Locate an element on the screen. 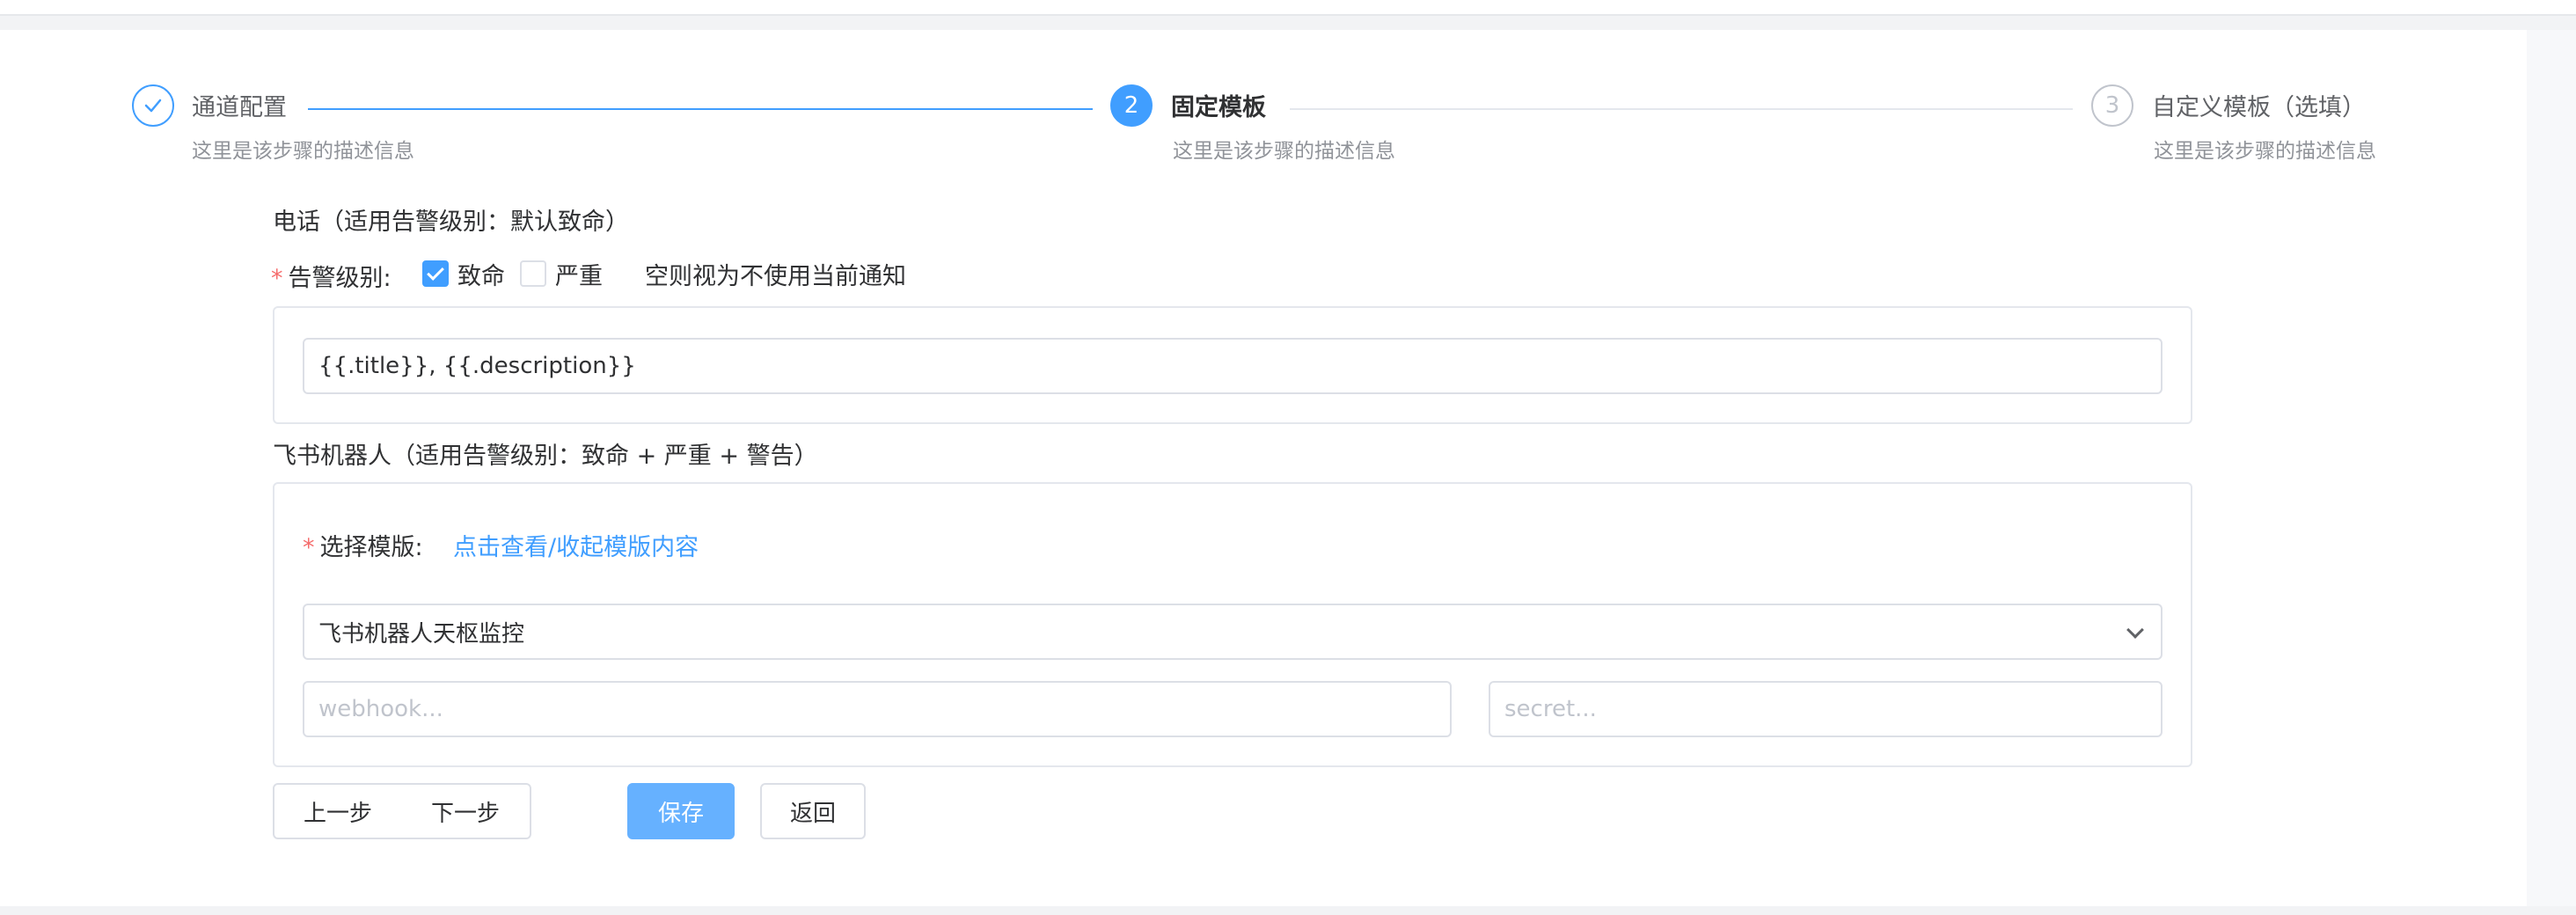 Image resolution: width=2576 pixels, height=915 pixels. next-step-button: 下一步 is located at coordinates (466, 811).